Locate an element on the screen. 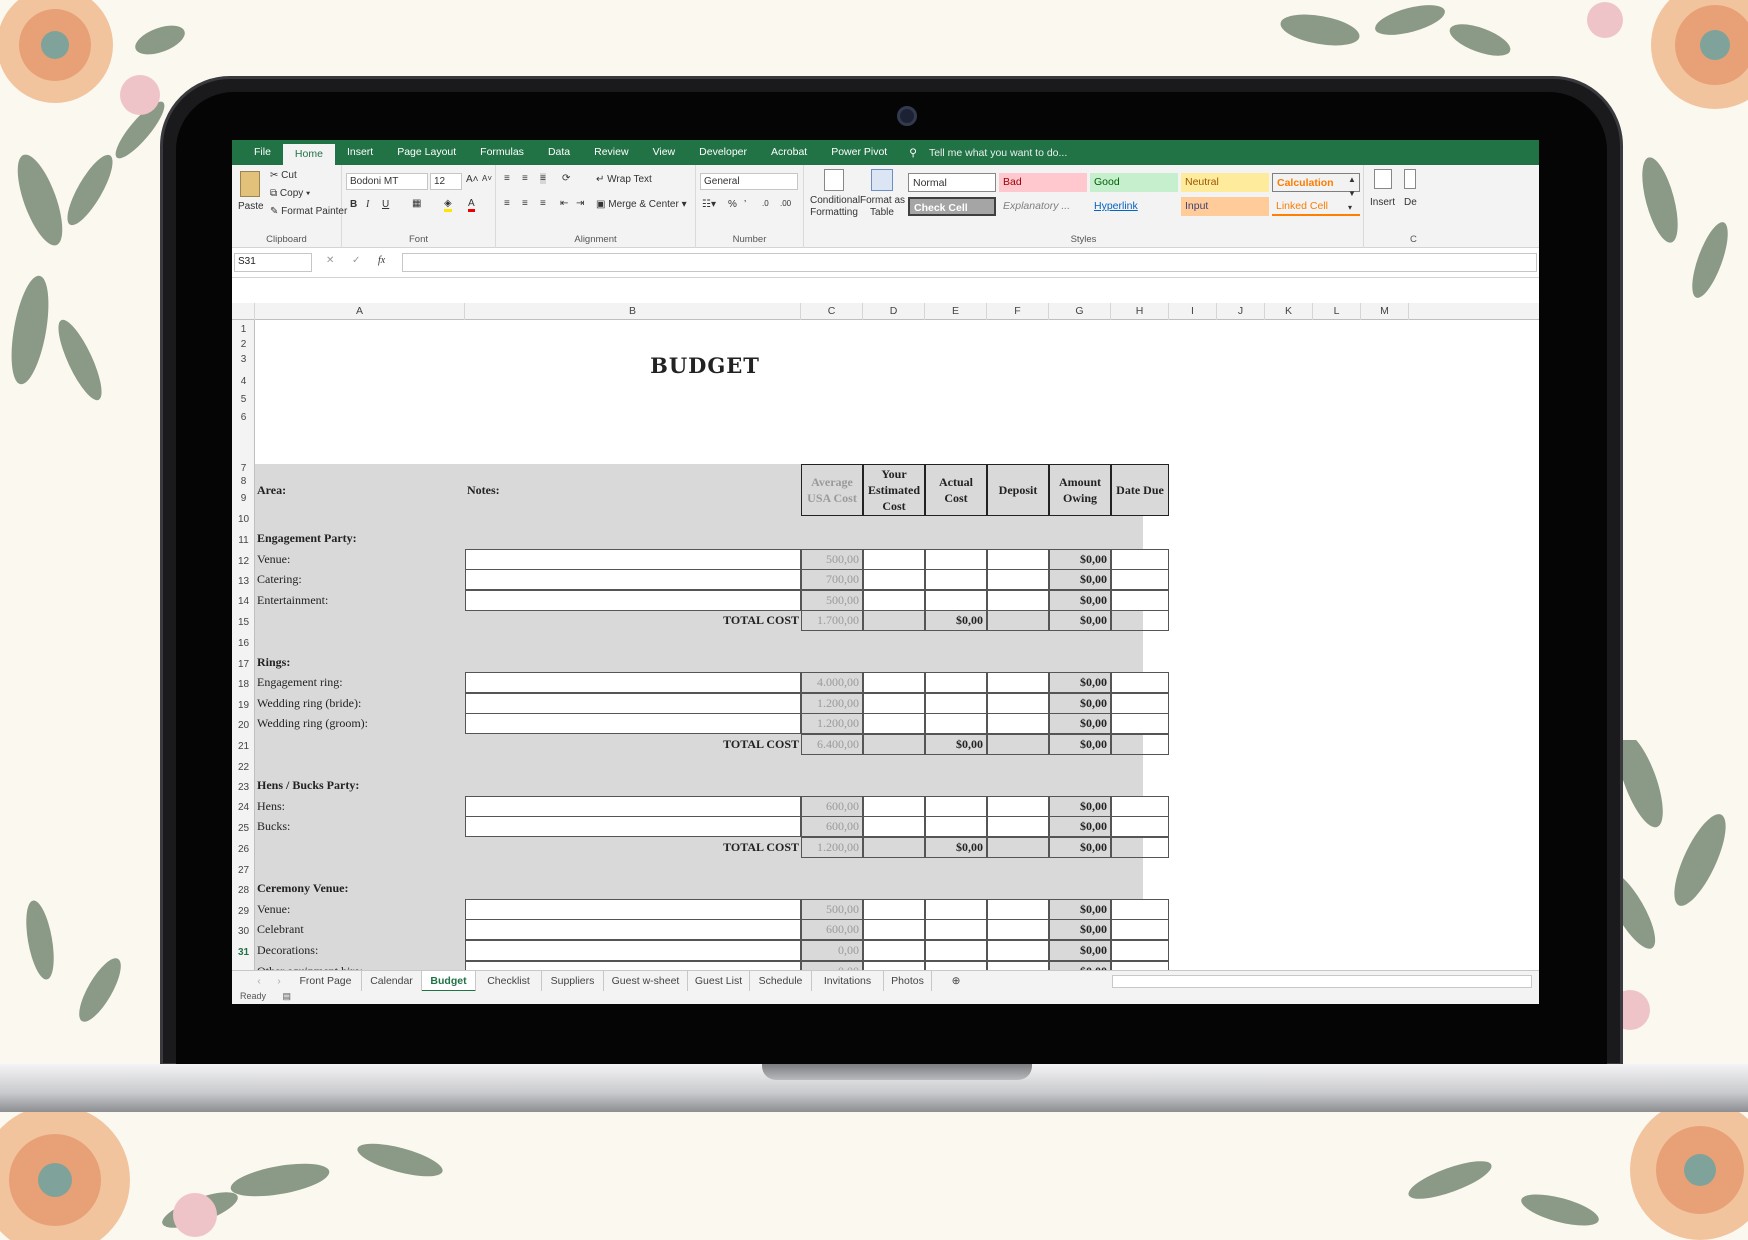  sheet-tab-invitations: Invitations is located at coordinates (848, 981).